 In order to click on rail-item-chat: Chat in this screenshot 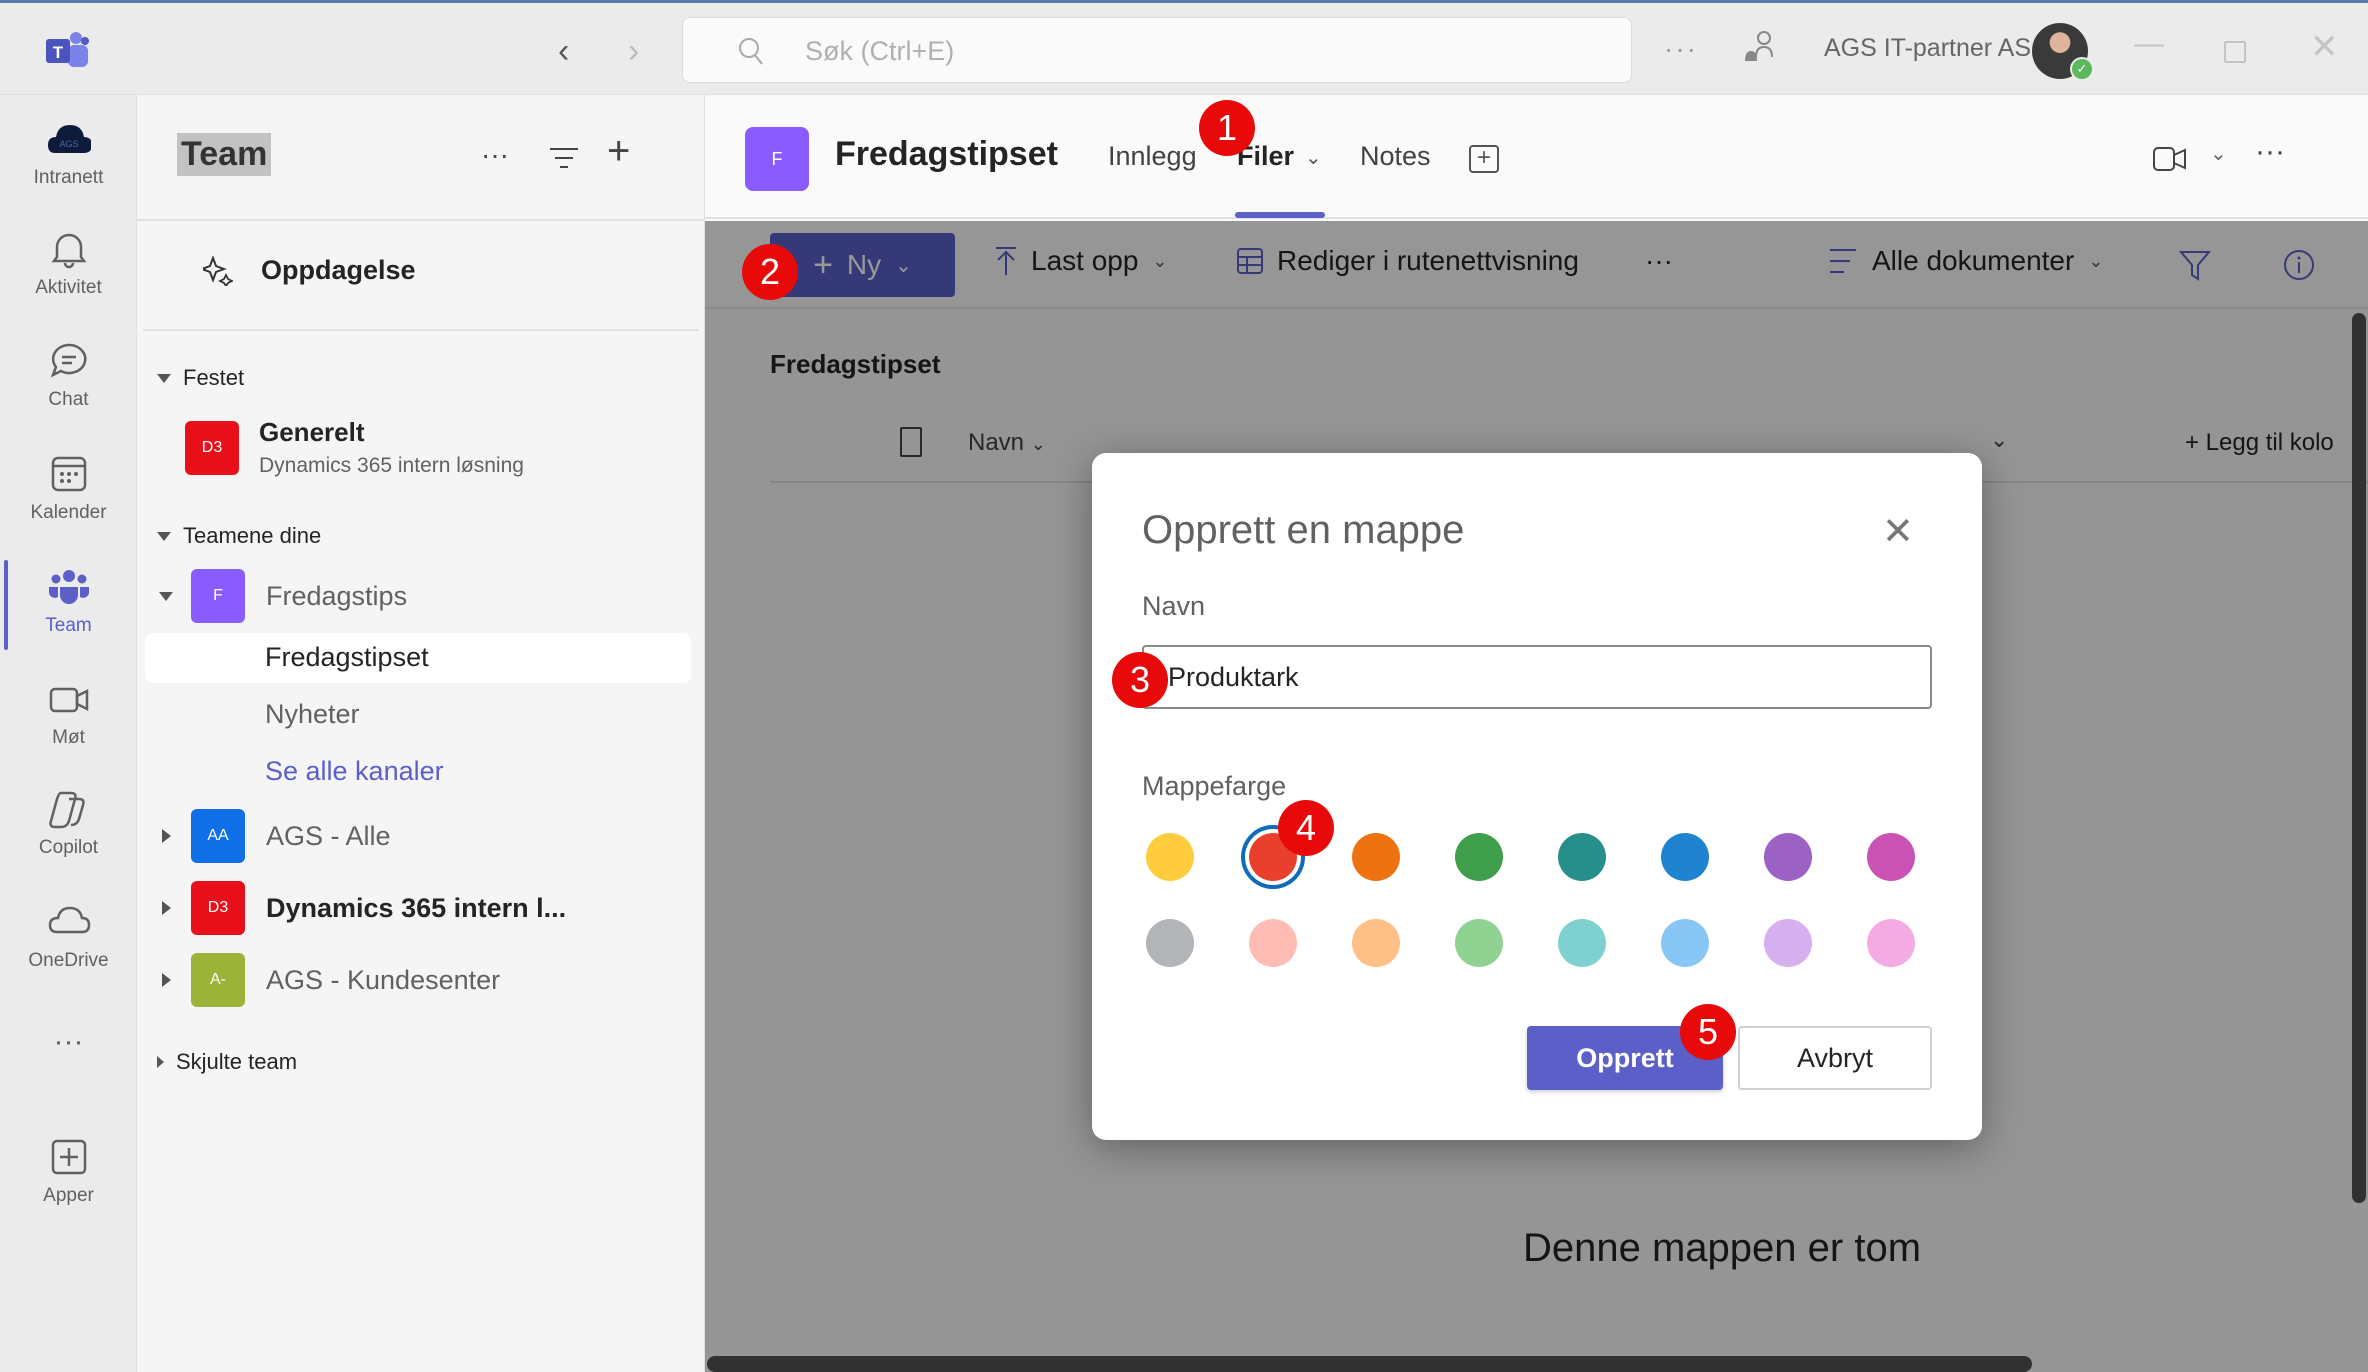, I will do `click(68, 375)`.